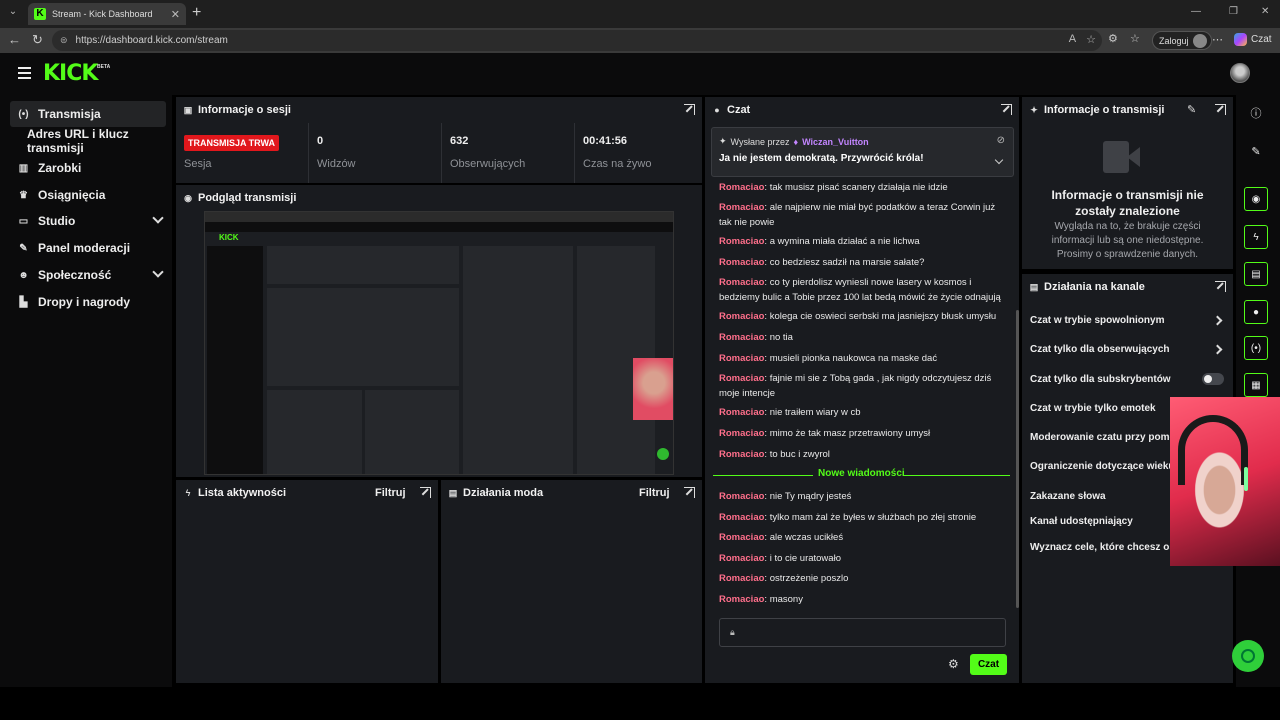 Image resolution: width=1280 pixels, height=720 pixels. Describe the element at coordinates (1256, 237) in the screenshot. I see `lightning-icon: ϟ` at that location.